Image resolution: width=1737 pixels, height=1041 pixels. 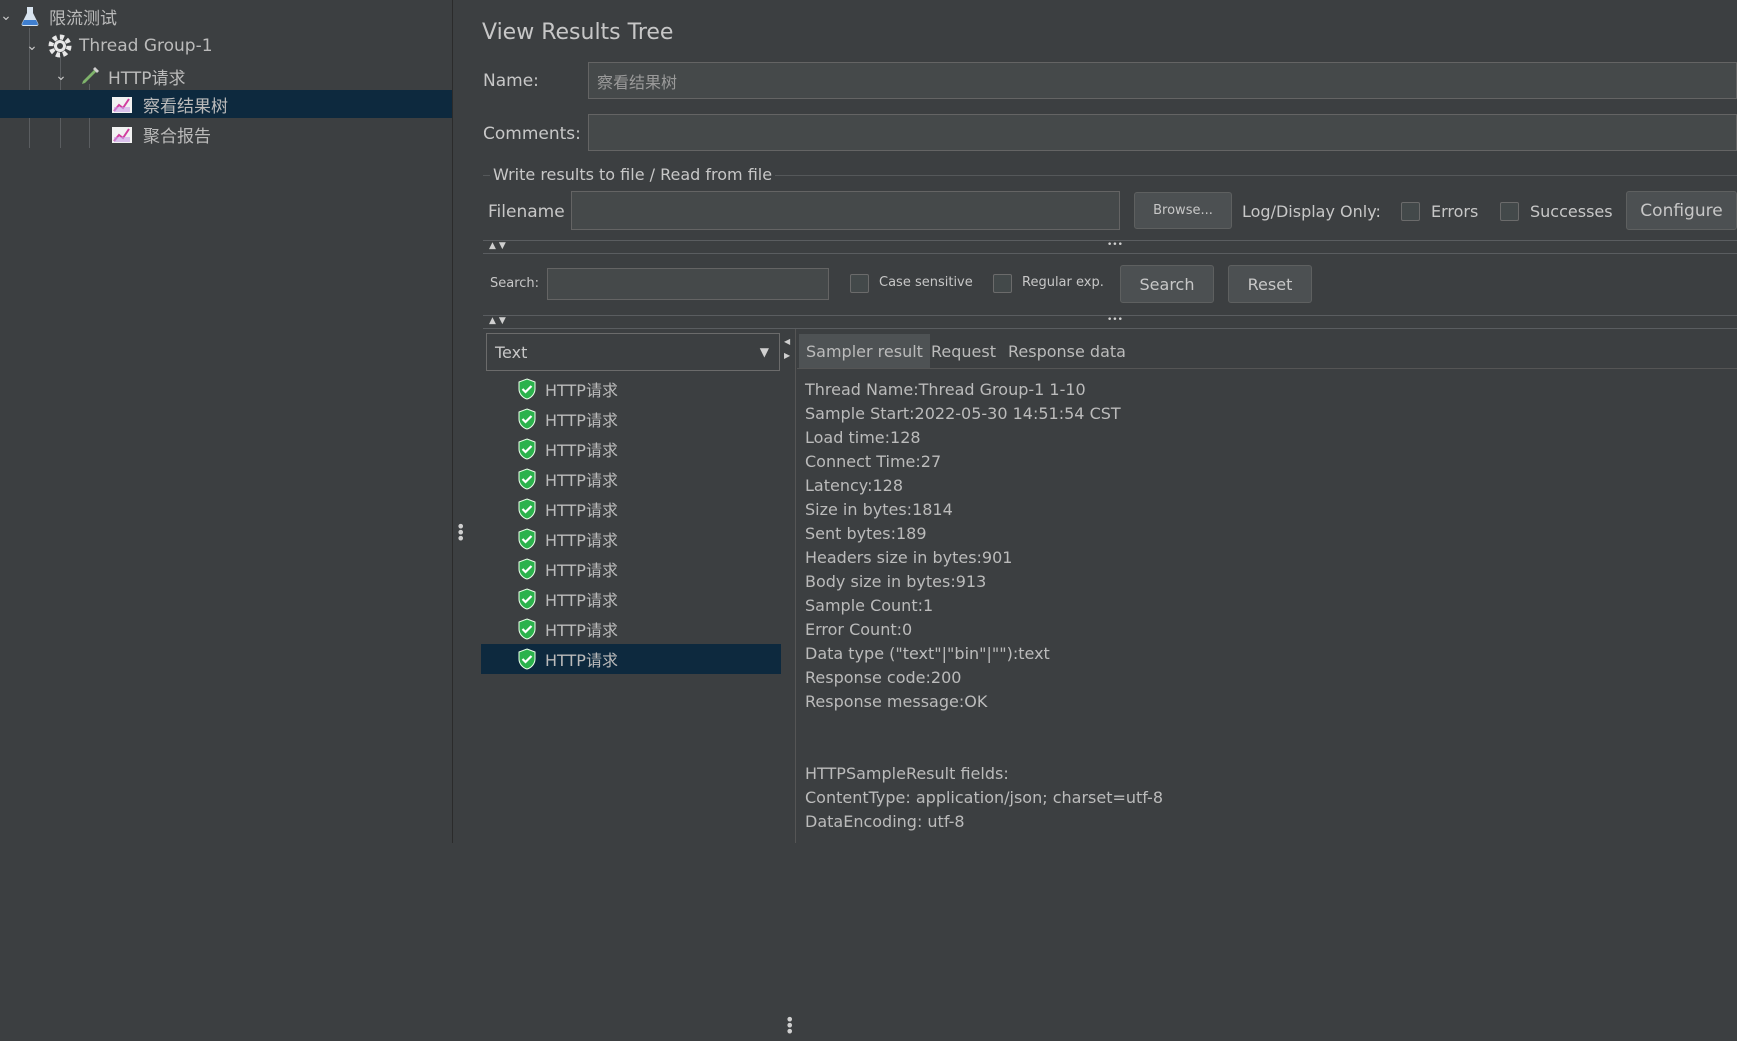 I want to click on results-splitter: ◀ ▶ • • •, so click(x=789, y=684).